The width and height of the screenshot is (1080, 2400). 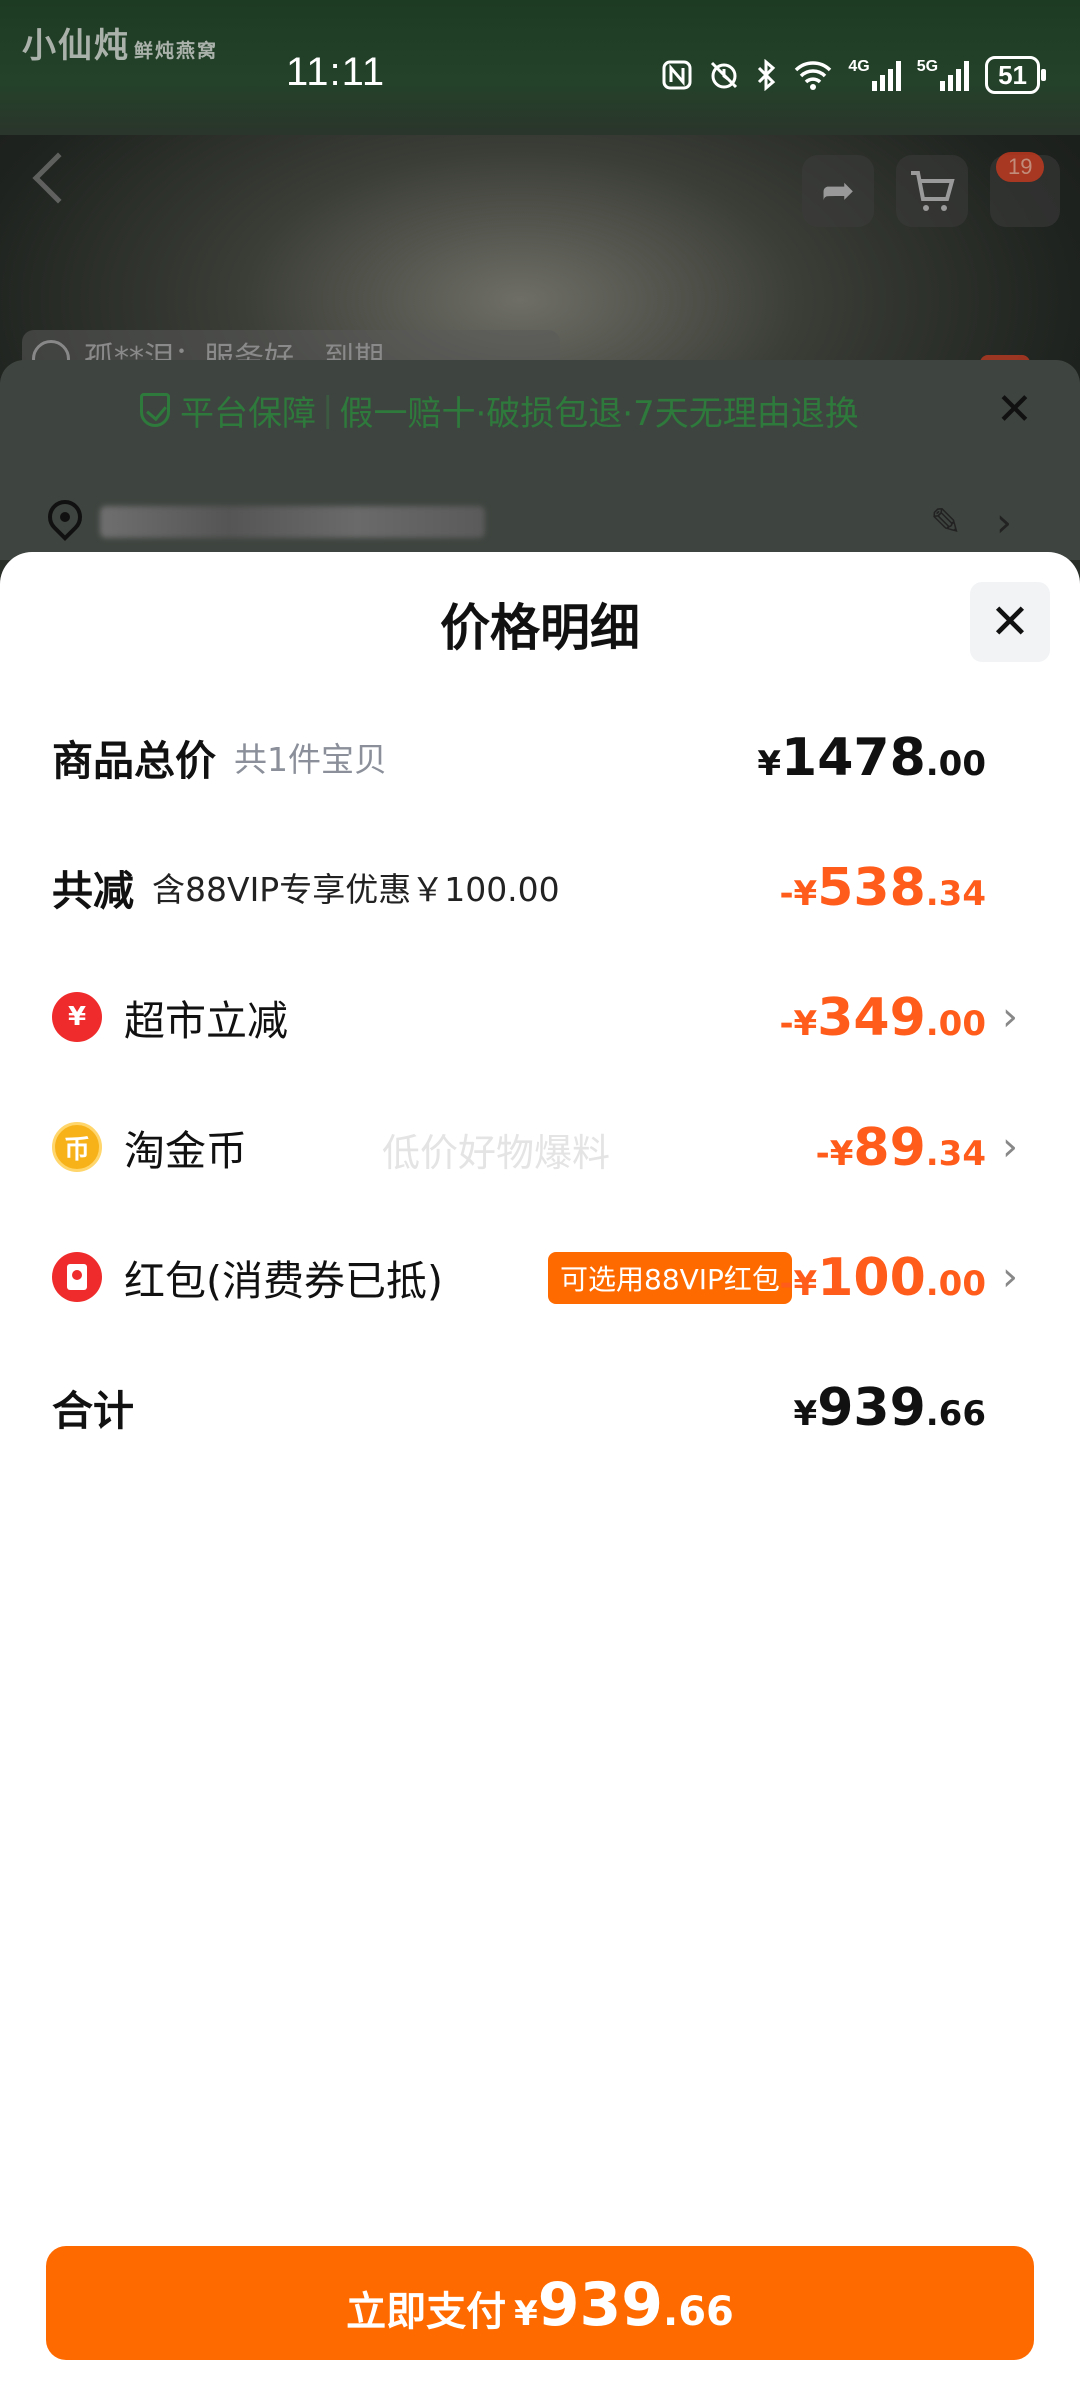 I want to click on nfc-icon, so click(x=677, y=75).